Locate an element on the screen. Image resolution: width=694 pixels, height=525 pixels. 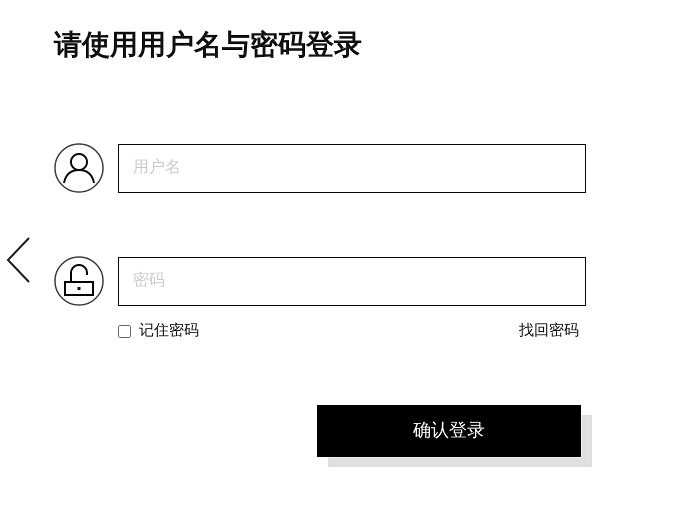
remember-checkbox is located at coordinates (124, 331).